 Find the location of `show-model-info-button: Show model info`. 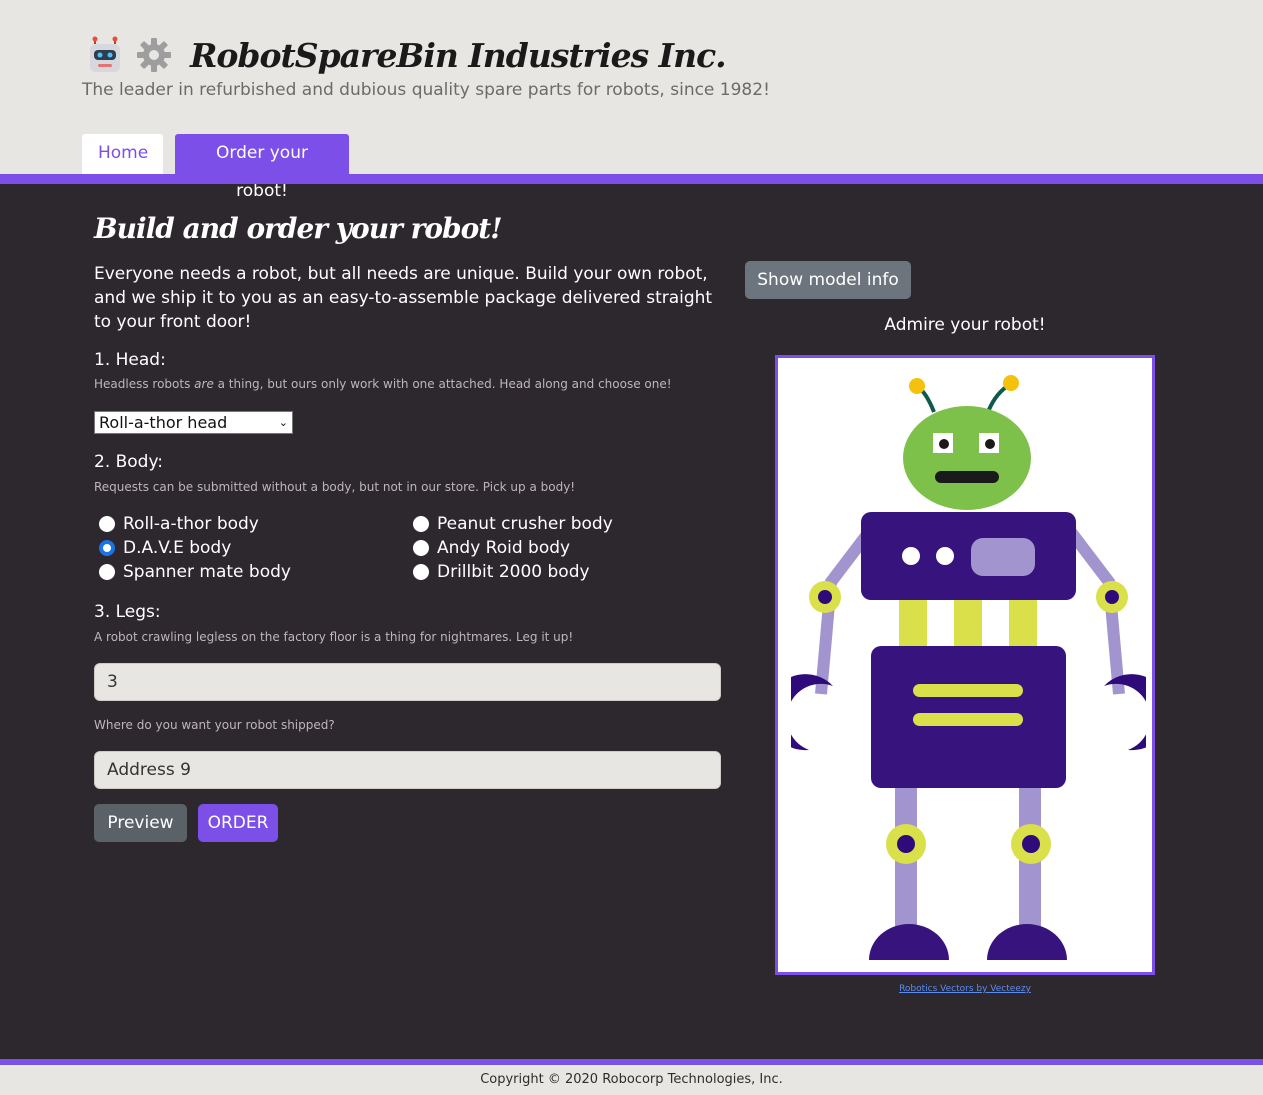

show-model-info-button: Show model info is located at coordinates (828, 280).